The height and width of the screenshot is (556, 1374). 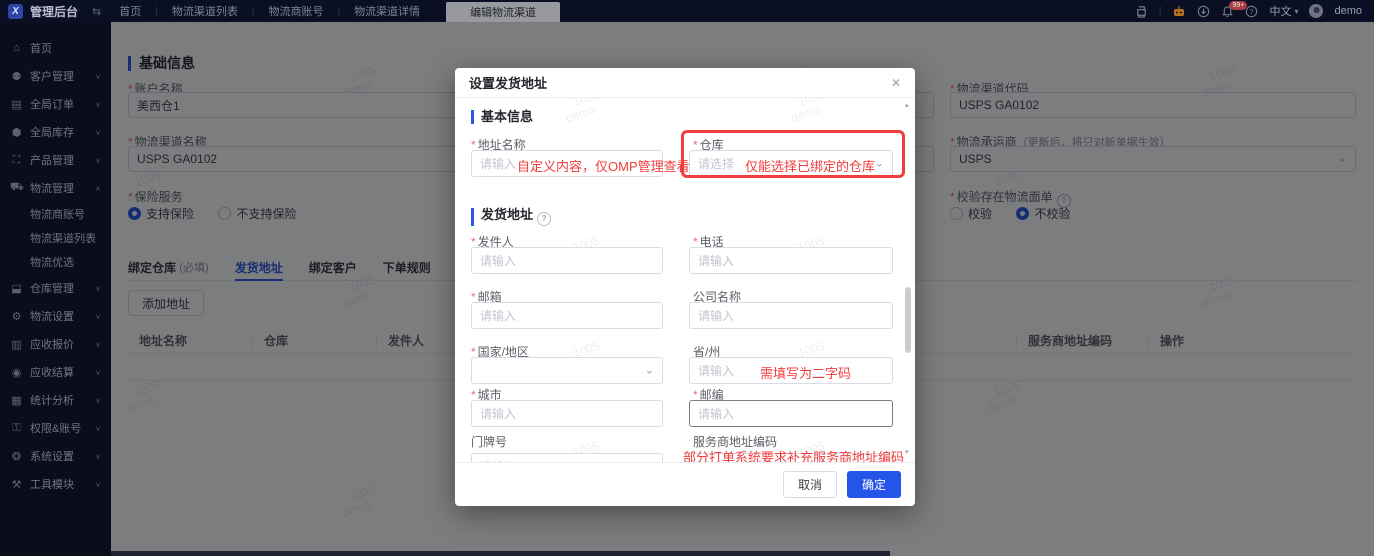 What do you see at coordinates (791, 315) in the screenshot?
I see `company-input` at bounding box center [791, 315].